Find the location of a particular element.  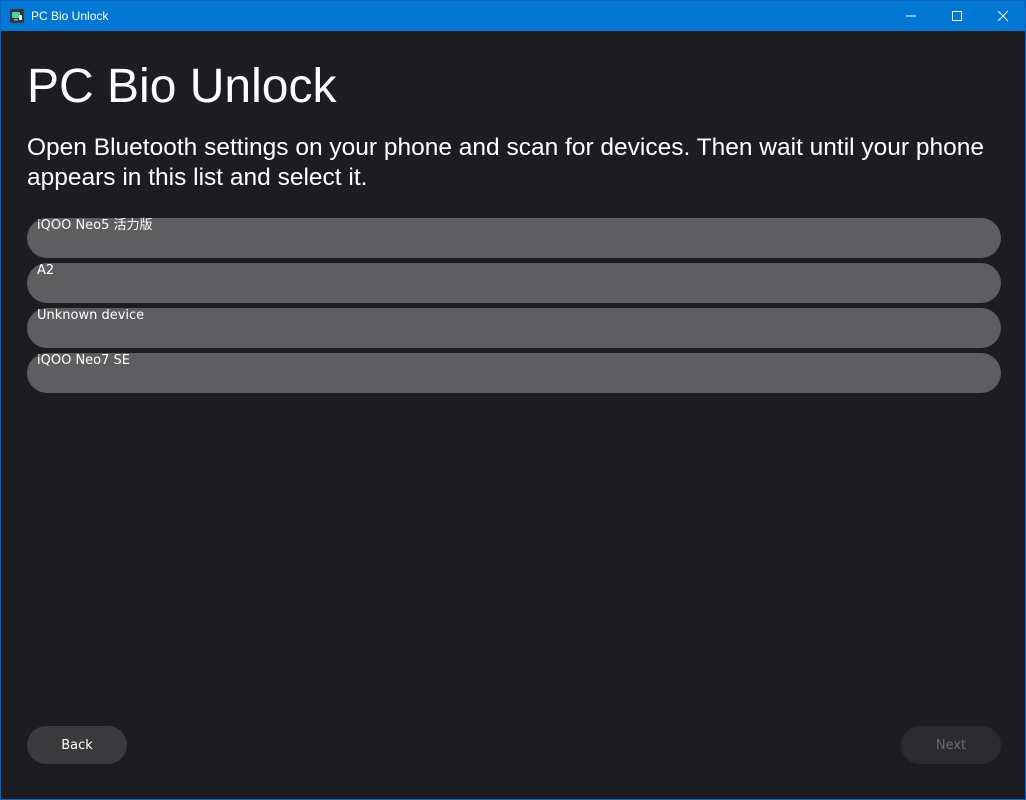

device-label: iQOO Neo5 活力版 is located at coordinates (95, 225).